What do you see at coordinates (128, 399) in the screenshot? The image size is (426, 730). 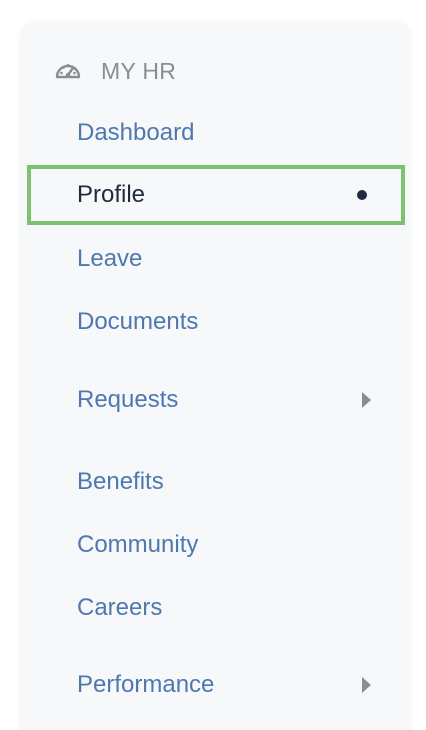 I see `sidebar-item-label: Requests` at bounding box center [128, 399].